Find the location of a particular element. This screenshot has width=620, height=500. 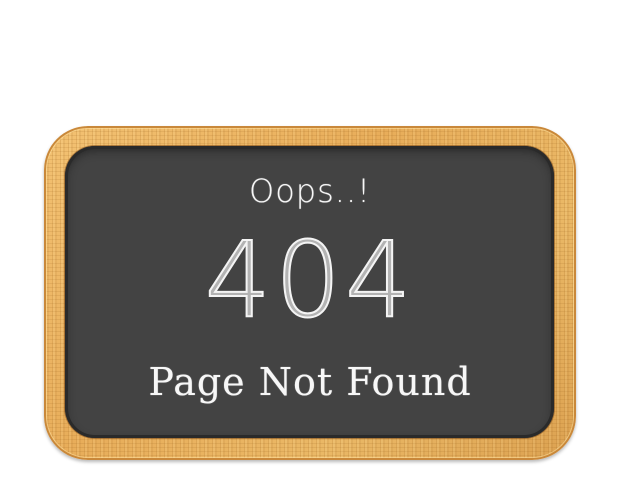

oops-heading: Oops..! is located at coordinates (310, 191).